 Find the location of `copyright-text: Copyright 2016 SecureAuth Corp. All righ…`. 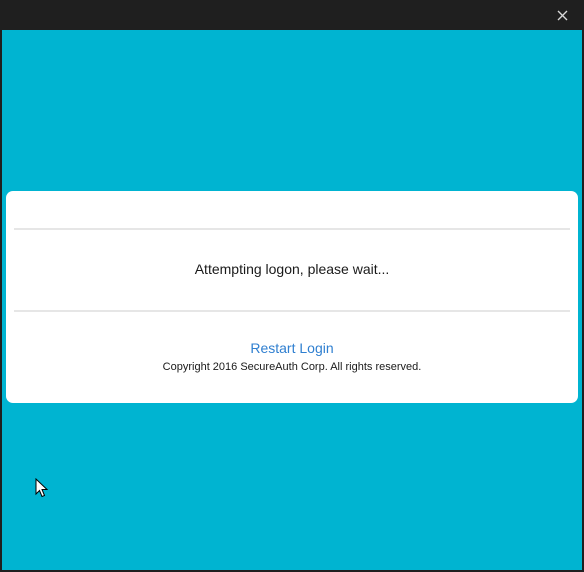

copyright-text: Copyright 2016 SecureAuth Corp. All righ… is located at coordinates (292, 367).